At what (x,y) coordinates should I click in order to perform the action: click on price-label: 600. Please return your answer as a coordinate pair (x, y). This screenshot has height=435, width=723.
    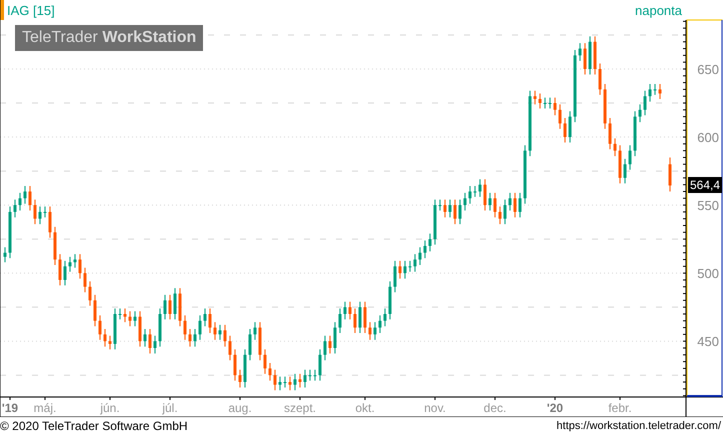
    Looking at the image, I should click on (708, 138).